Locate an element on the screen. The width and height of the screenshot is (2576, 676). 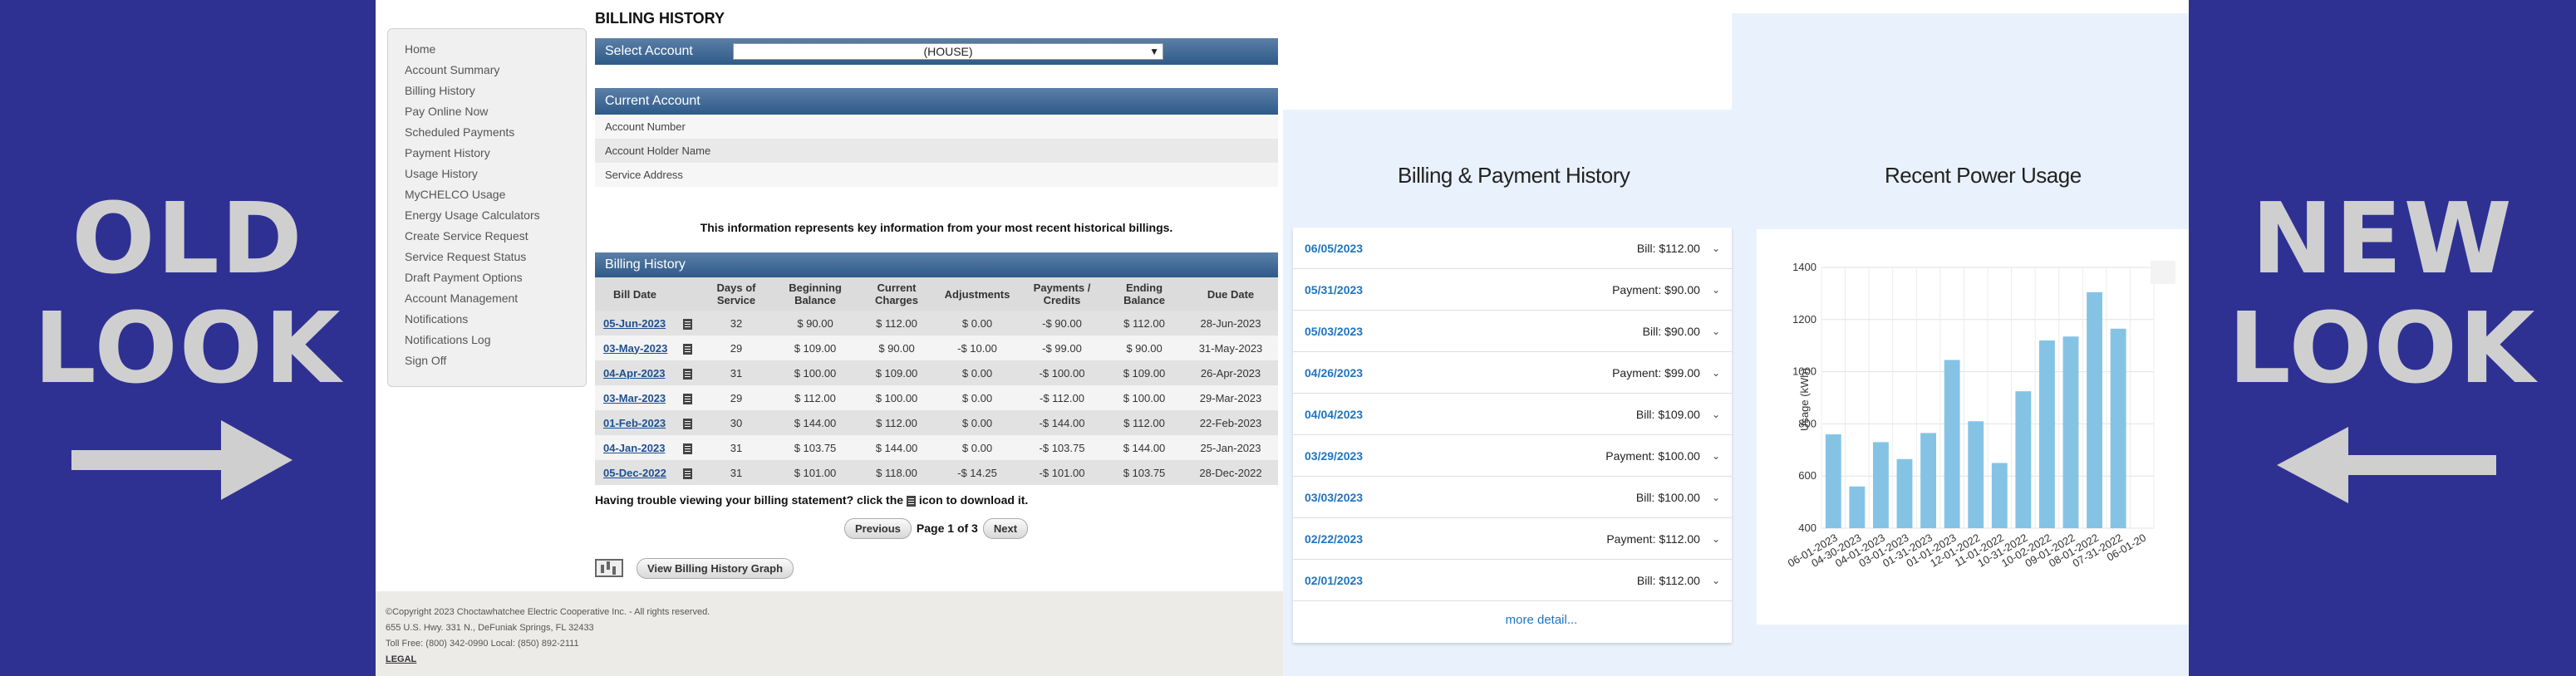
history-date: 05/31/2023 is located at coordinates (1458, 289).